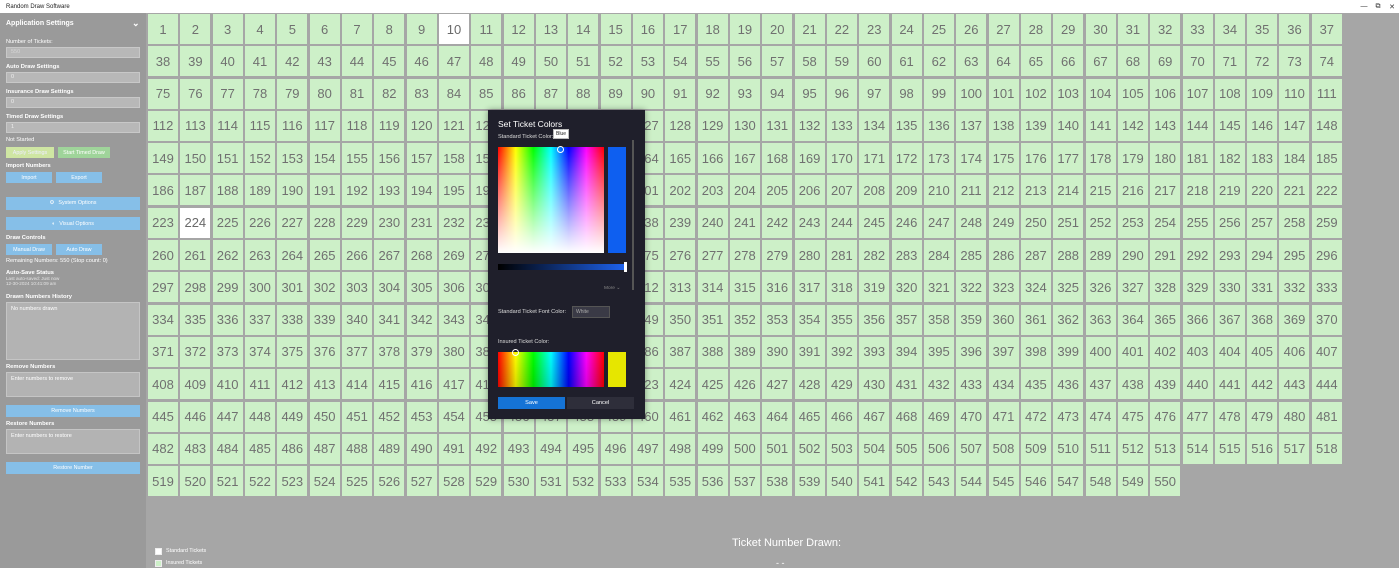 The image size is (1399, 568). I want to click on ticket-cell: 388, so click(712, 351).